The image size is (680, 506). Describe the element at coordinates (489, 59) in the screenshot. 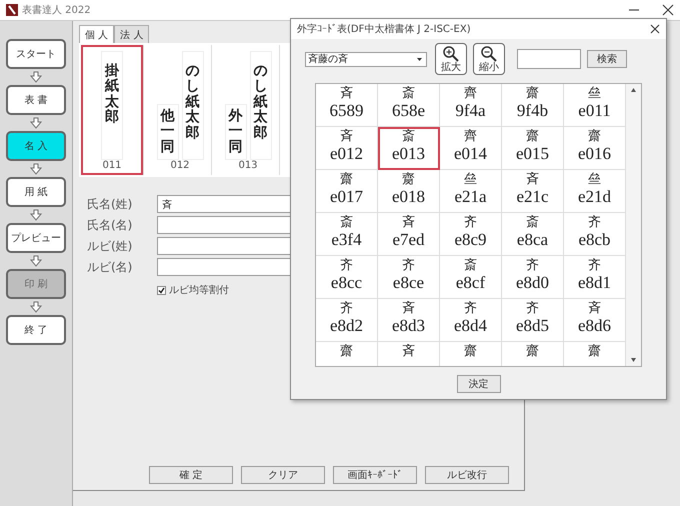

I see `zoom-out-button: 縮小` at that location.